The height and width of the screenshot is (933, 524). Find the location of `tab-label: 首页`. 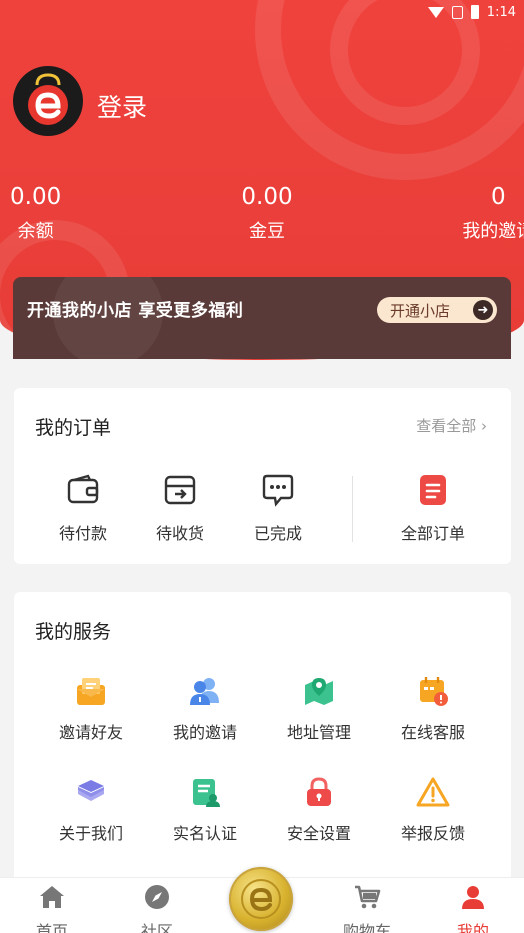

tab-label: 首页 is located at coordinates (51, 927).